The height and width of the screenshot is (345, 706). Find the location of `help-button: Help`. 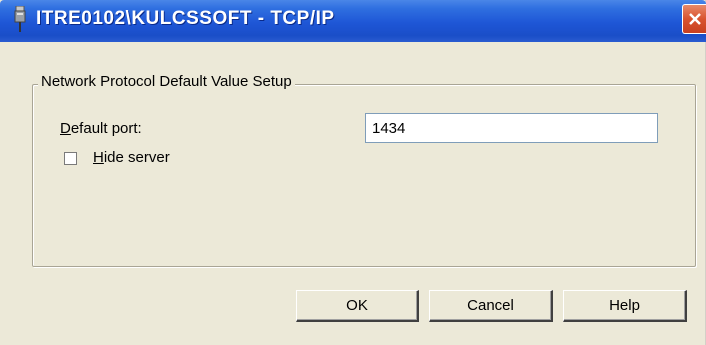

help-button: Help is located at coordinates (625, 306).